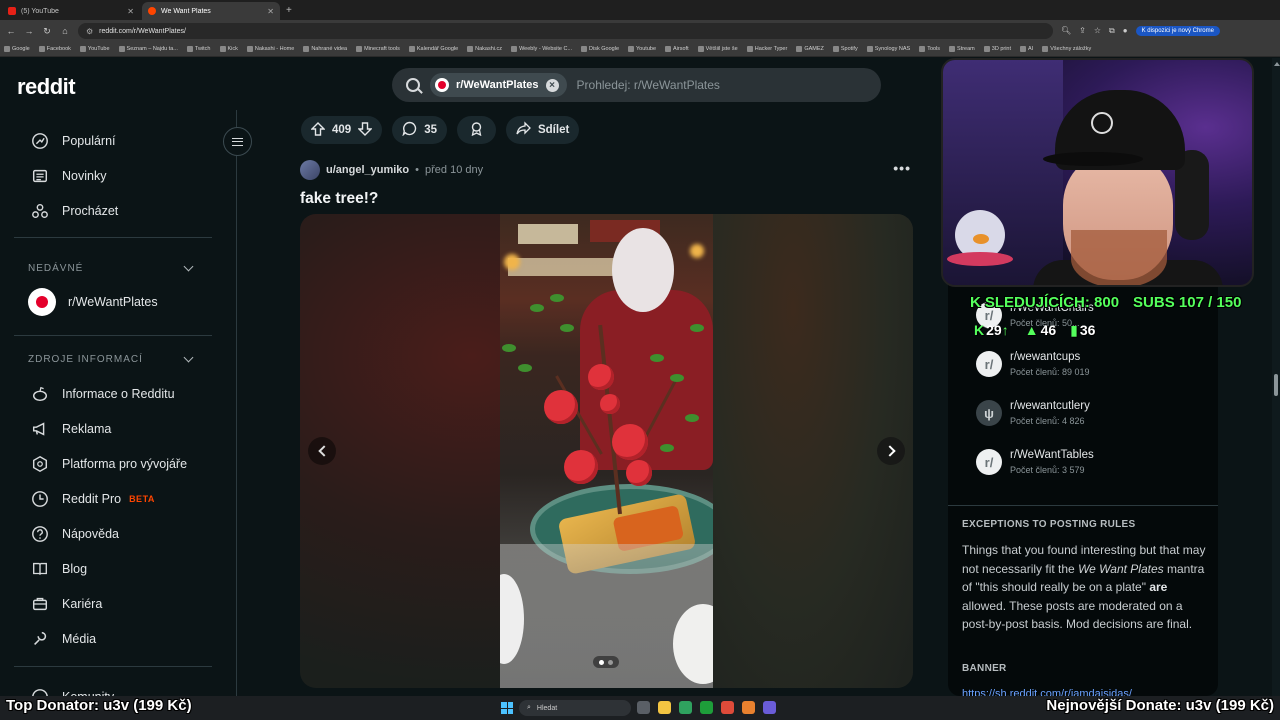 This screenshot has width=1280, height=720. Describe the element at coordinates (1097, 31) in the screenshot. I see `bookmark-star-icon: ☆` at that location.